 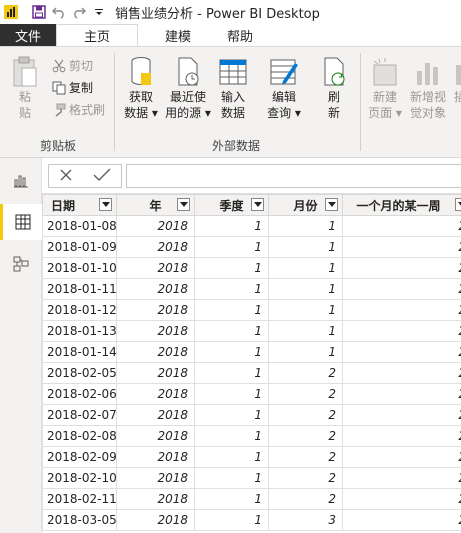 What do you see at coordinates (178, 35) in the screenshot?
I see `tab-modeling: 建模` at bounding box center [178, 35].